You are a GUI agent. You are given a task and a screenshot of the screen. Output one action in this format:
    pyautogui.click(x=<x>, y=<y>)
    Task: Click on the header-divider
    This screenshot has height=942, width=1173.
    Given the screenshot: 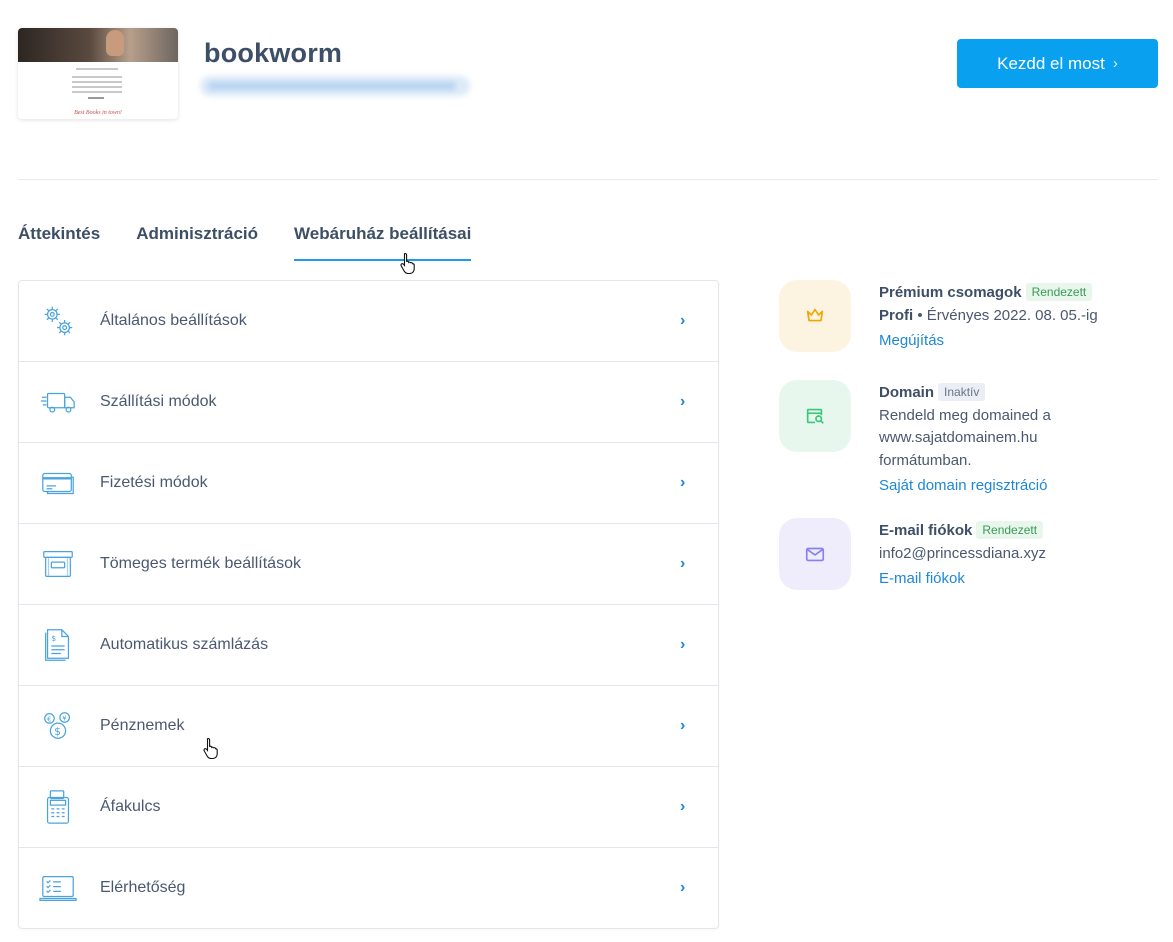 What is the action you would take?
    pyautogui.click(x=588, y=179)
    